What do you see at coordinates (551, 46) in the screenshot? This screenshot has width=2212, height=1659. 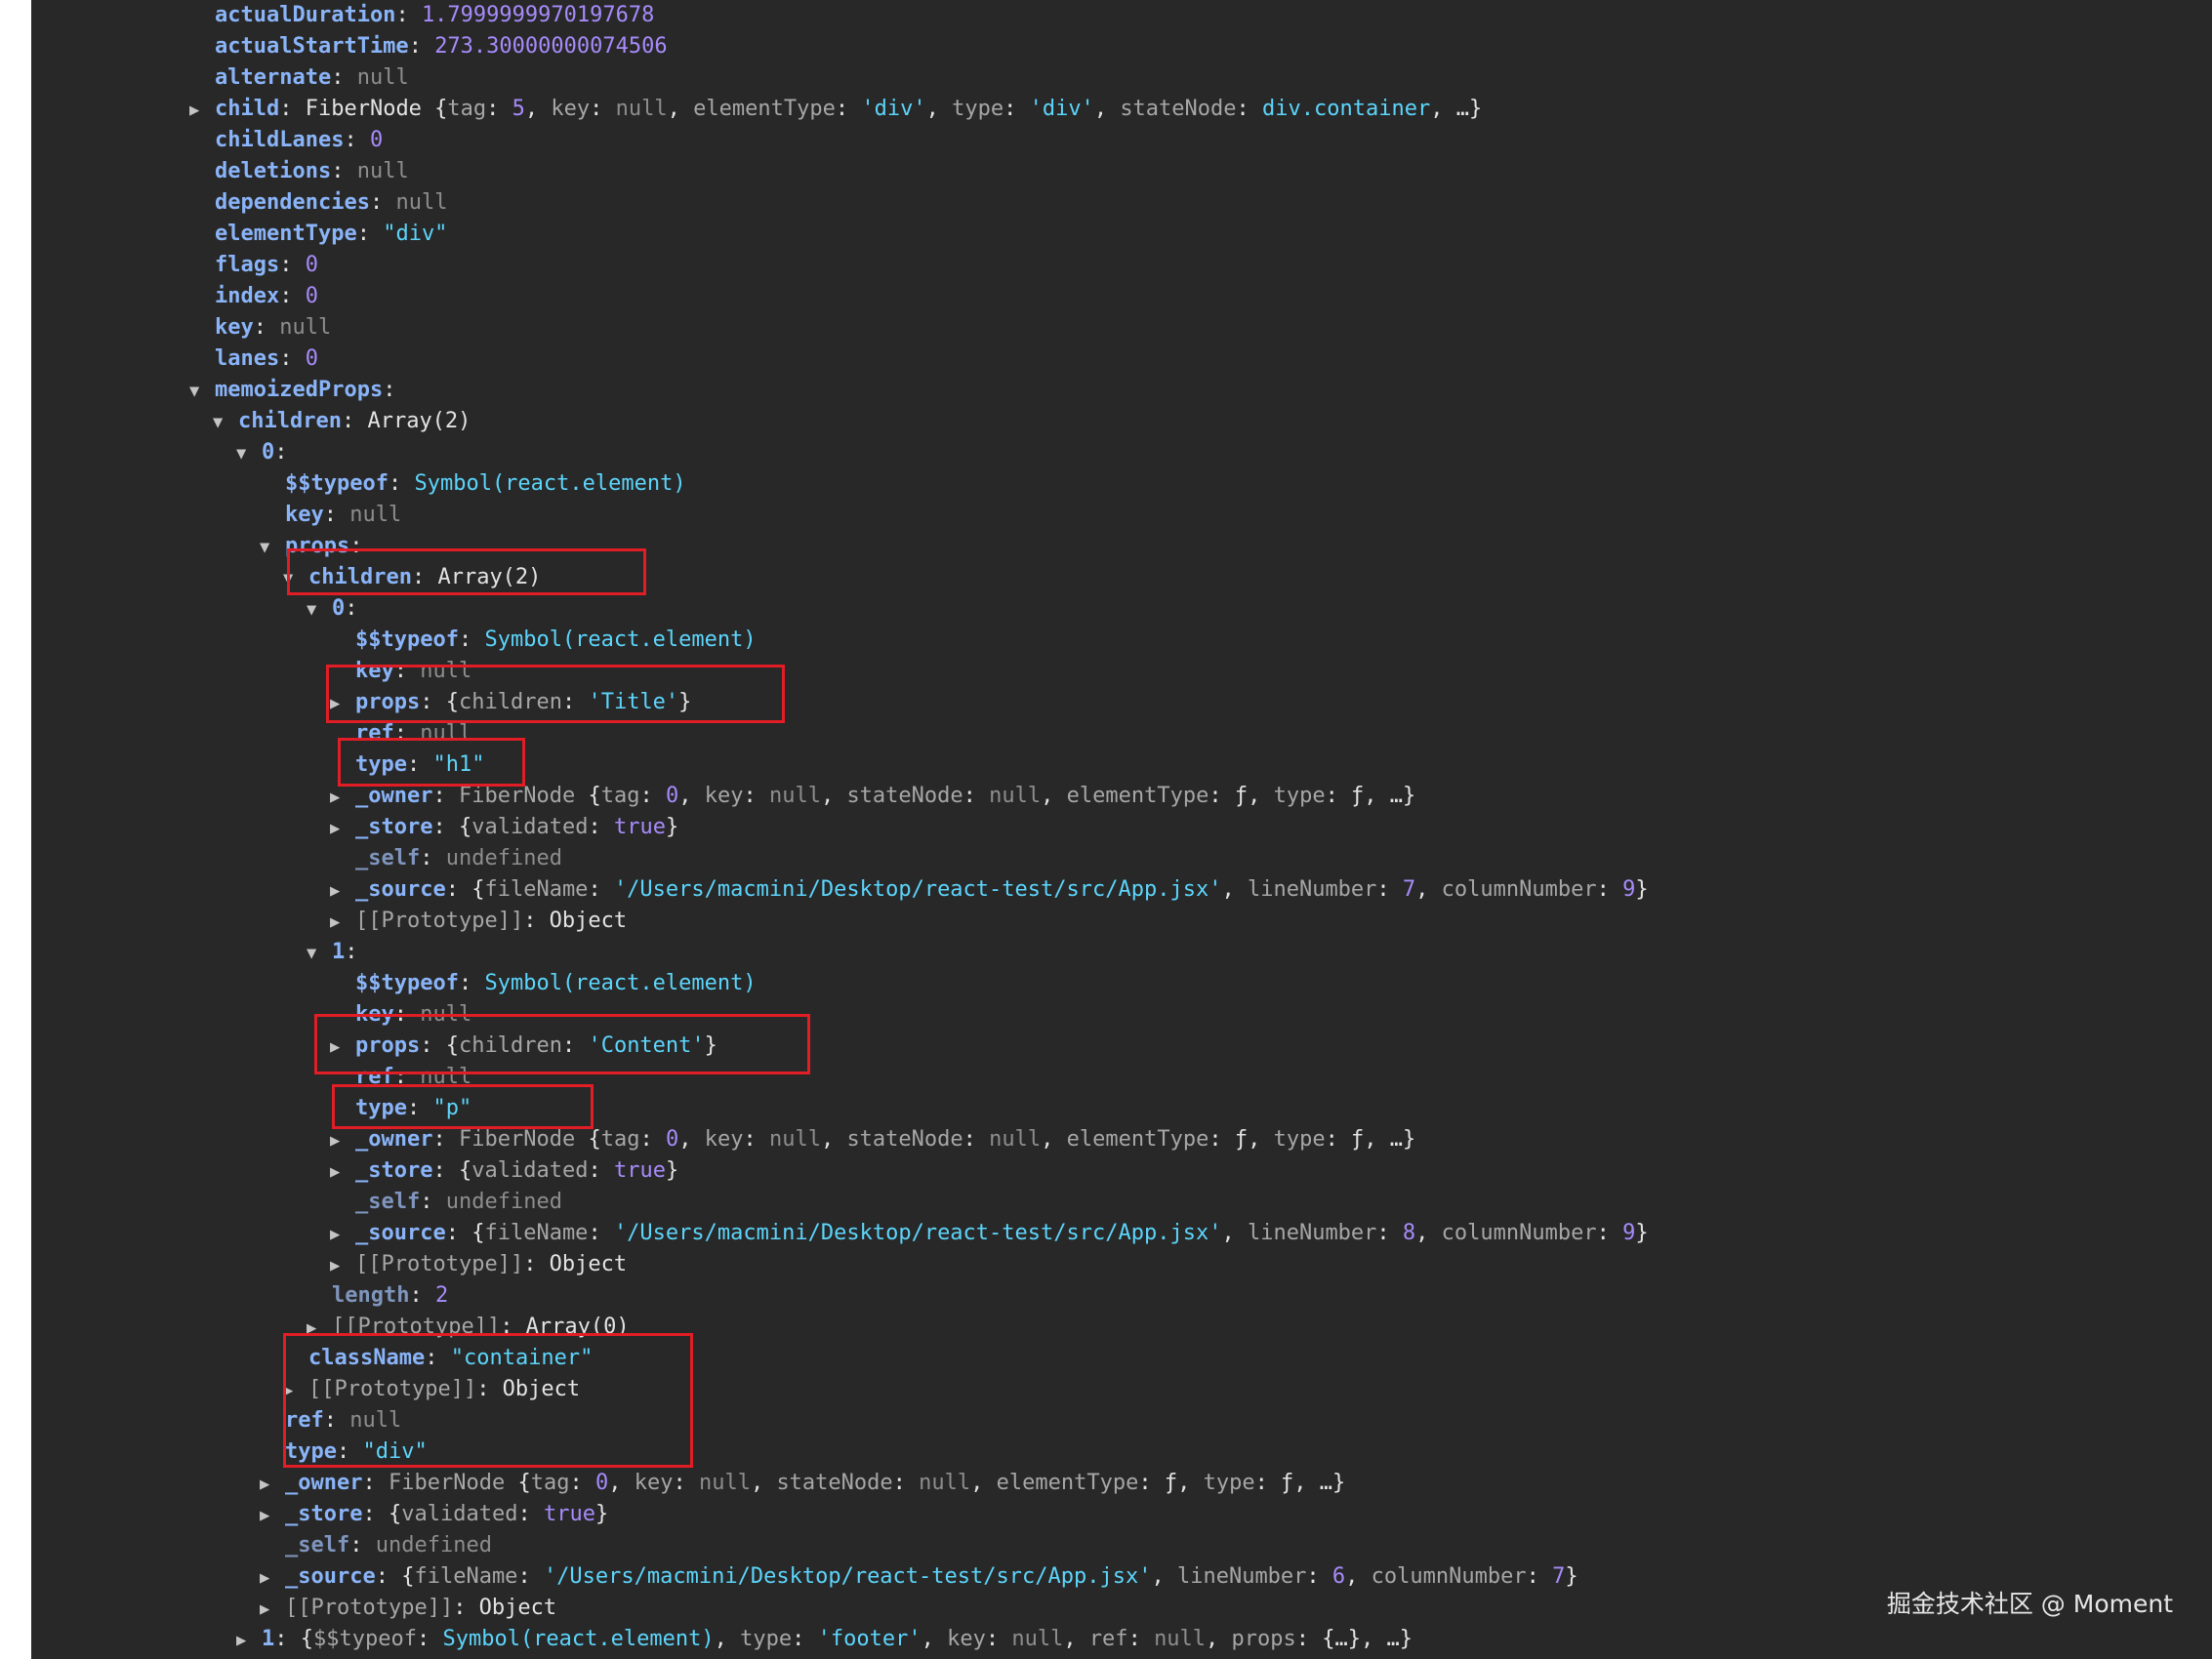 I see `property-value: 273.30000000074506` at bounding box center [551, 46].